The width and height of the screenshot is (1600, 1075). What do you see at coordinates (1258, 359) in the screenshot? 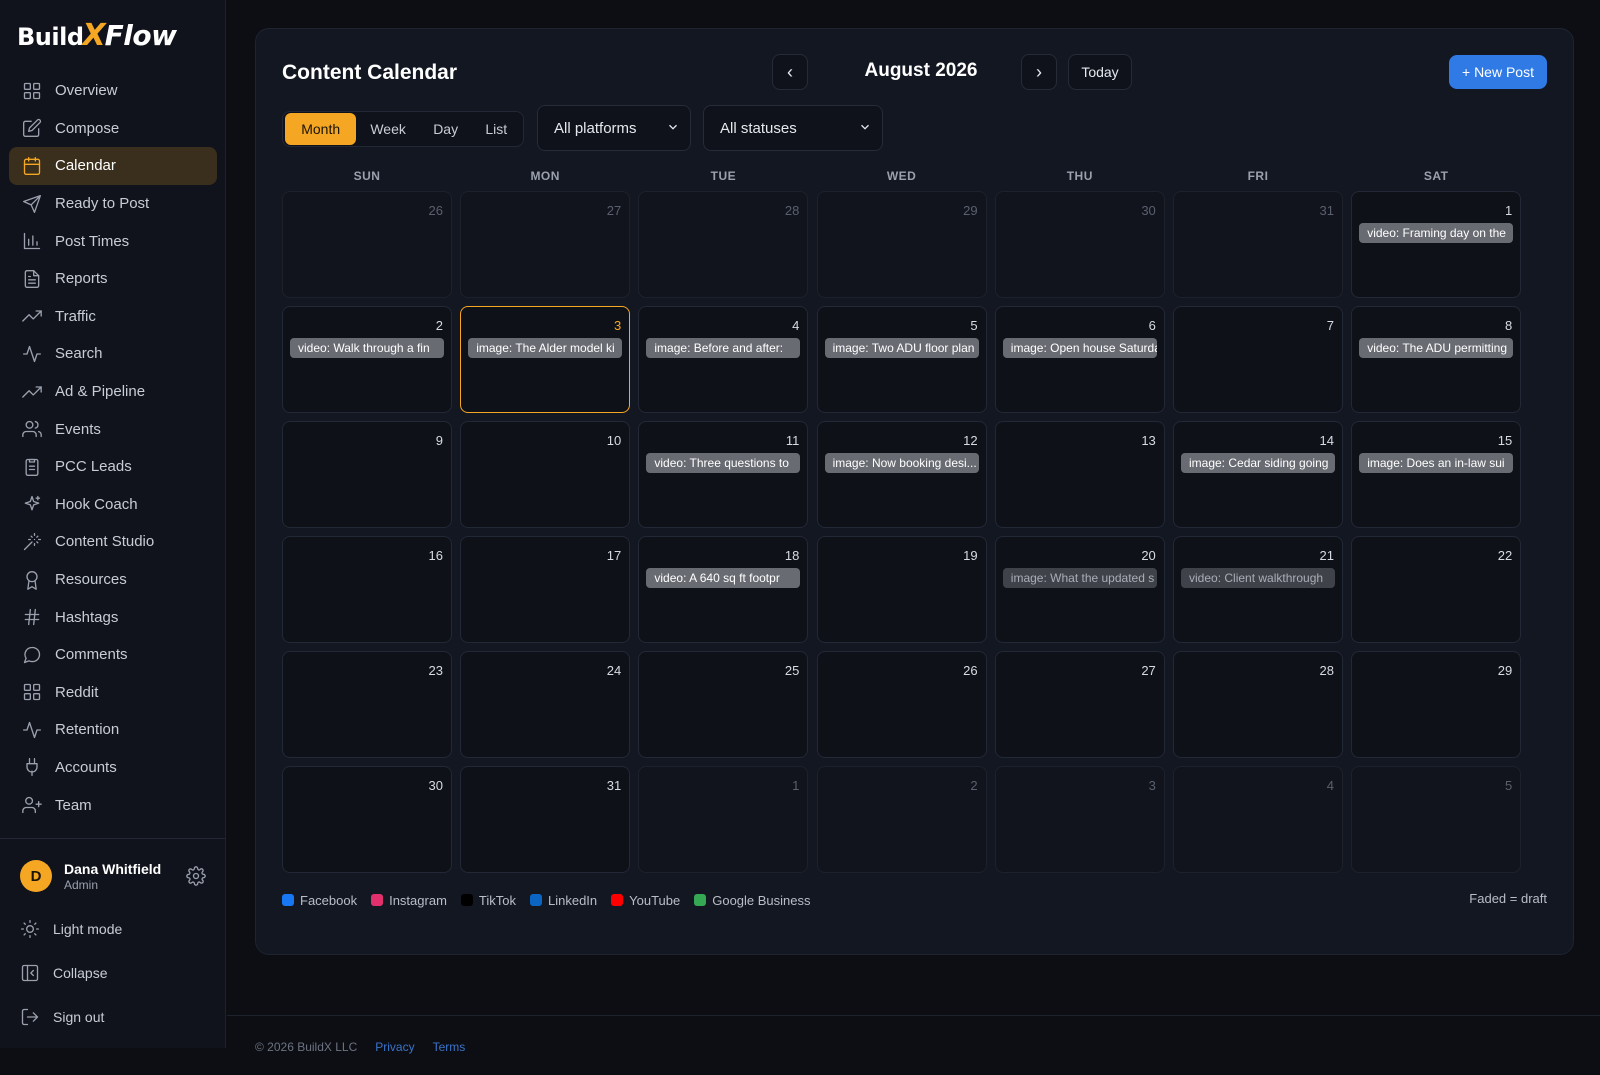
I see `calendar-day-cell: 7` at bounding box center [1258, 359].